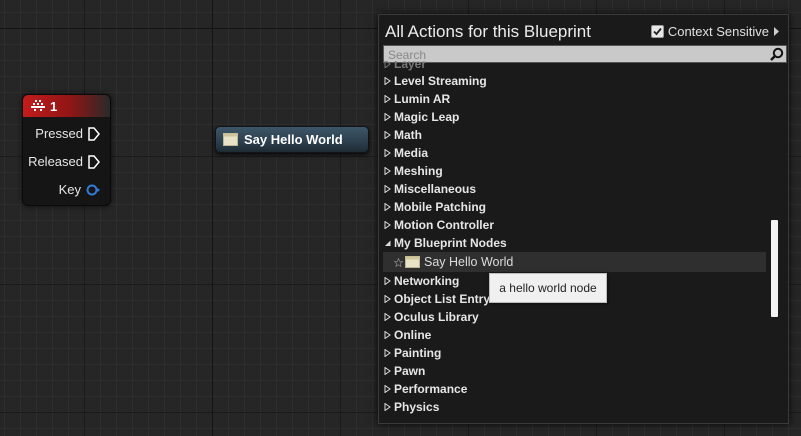  I want to click on category-performance: Performance, so click(425, 389).